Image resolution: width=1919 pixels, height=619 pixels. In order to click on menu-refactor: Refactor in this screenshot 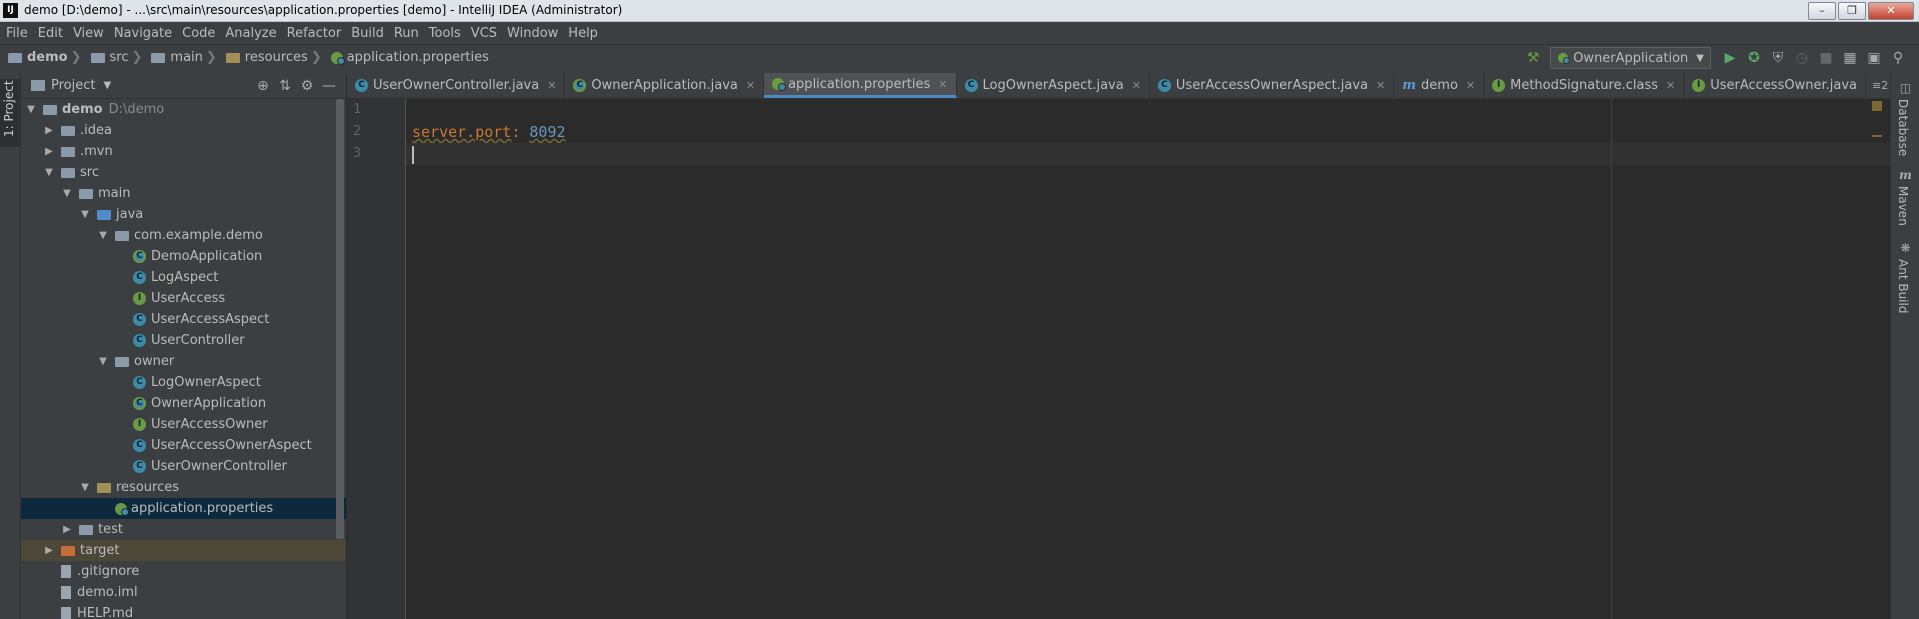, I will do `click(313, 33)`.